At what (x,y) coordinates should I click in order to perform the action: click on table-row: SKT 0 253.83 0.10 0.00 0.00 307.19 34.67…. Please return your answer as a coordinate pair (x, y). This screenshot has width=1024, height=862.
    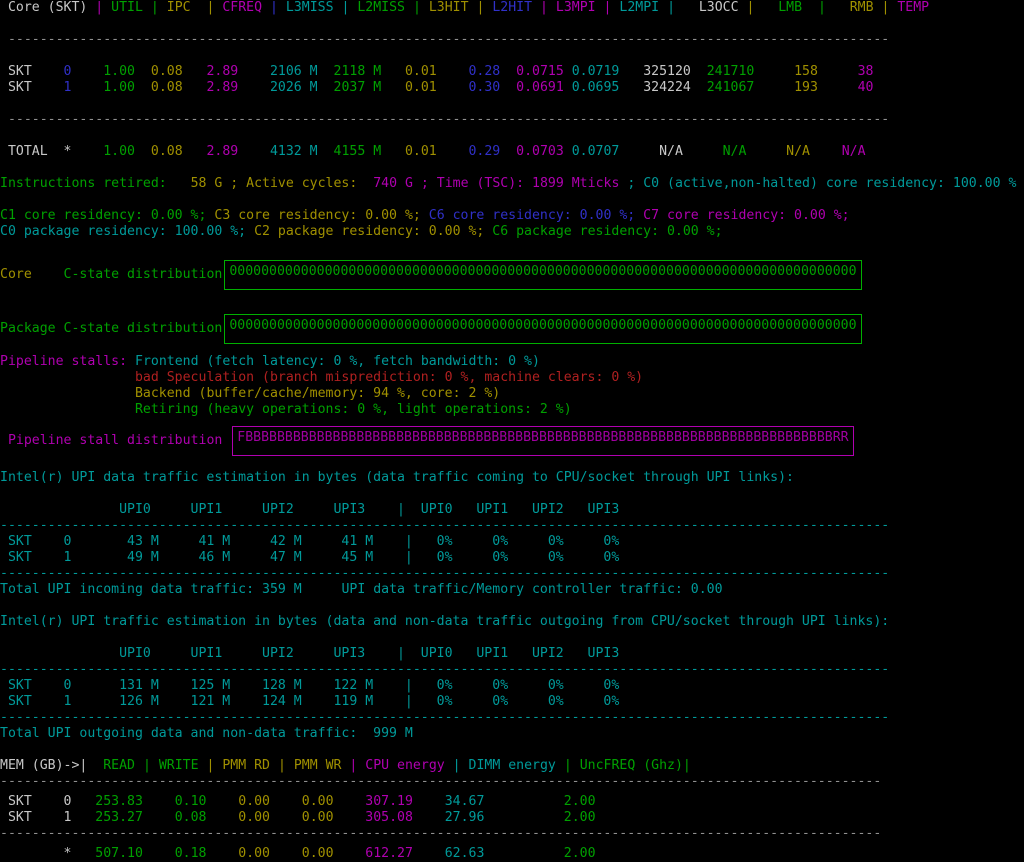
    Looking at the image, I should click on (298, 801).